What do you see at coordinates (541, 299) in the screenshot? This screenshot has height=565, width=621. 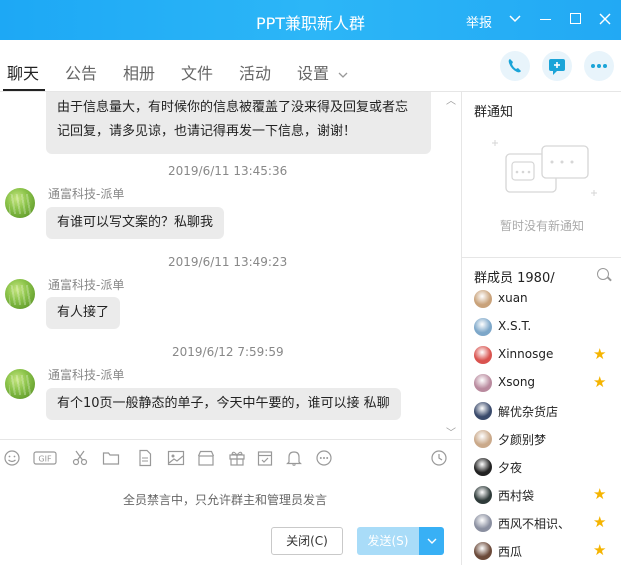 I see `member-row: xuan` at bounding box center [541, 299].